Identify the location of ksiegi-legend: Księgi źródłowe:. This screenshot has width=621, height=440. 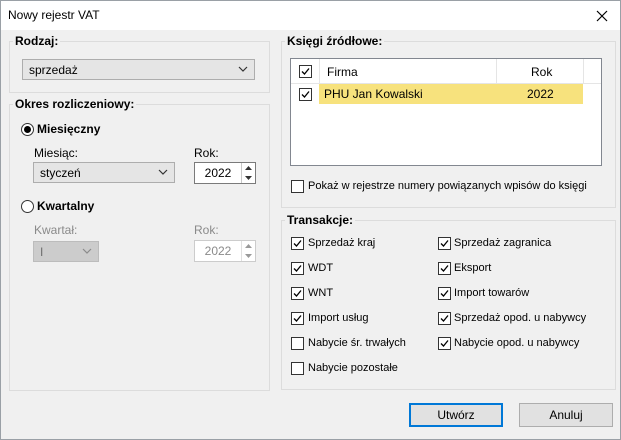
(335, 41).